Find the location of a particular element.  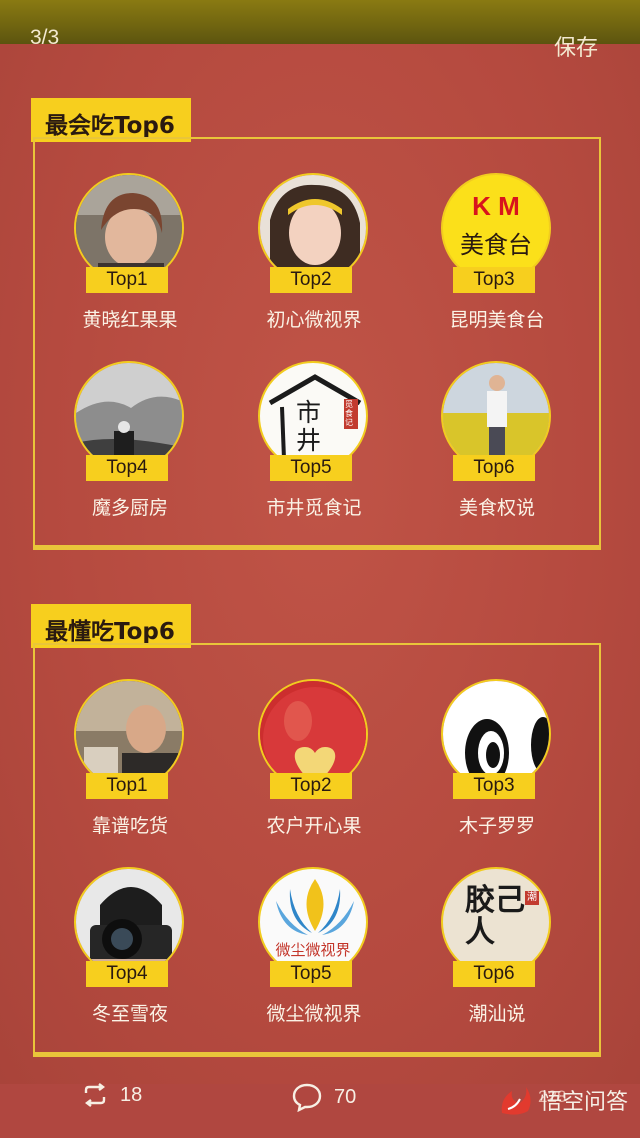

wukong-logo-icon is located at coordinates (516, 1101).